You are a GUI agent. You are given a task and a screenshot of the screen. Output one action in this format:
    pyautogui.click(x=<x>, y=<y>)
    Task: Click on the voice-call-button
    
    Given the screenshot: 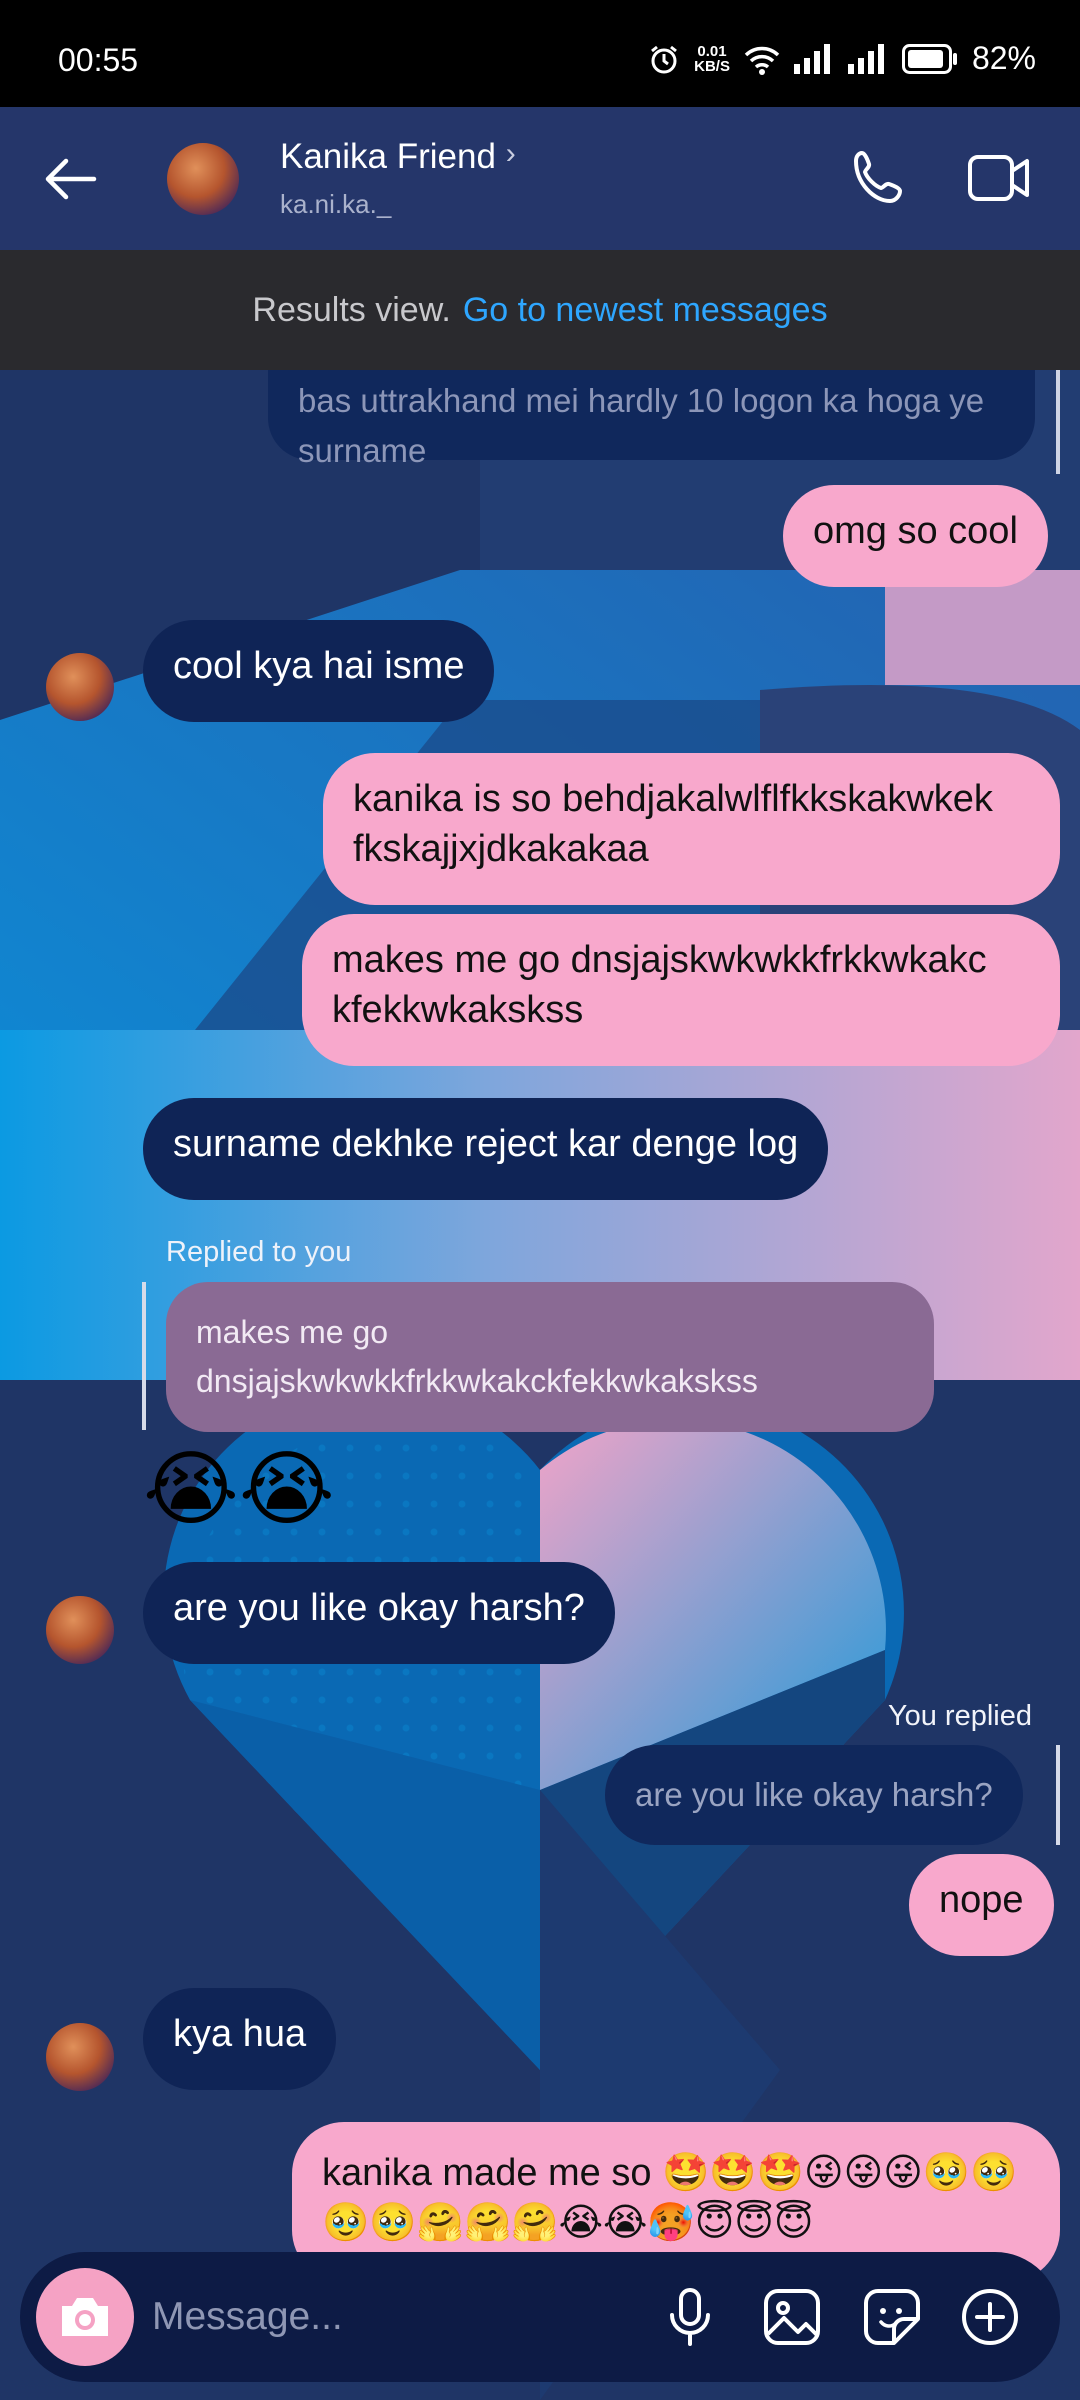 What is the action you would take?
    pyautogui.click(x=879, y=178)
    